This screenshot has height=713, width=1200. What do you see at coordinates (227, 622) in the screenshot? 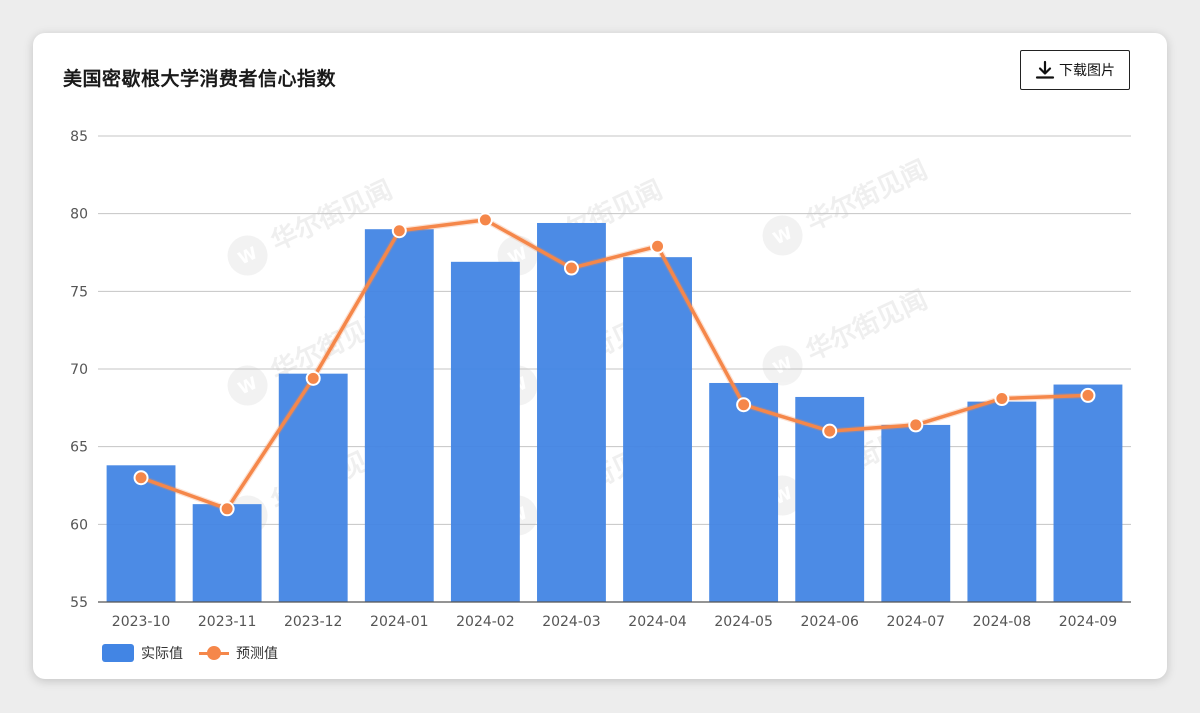
I see `x-tick-label: 2023-11` at bounding box center [227, 622].